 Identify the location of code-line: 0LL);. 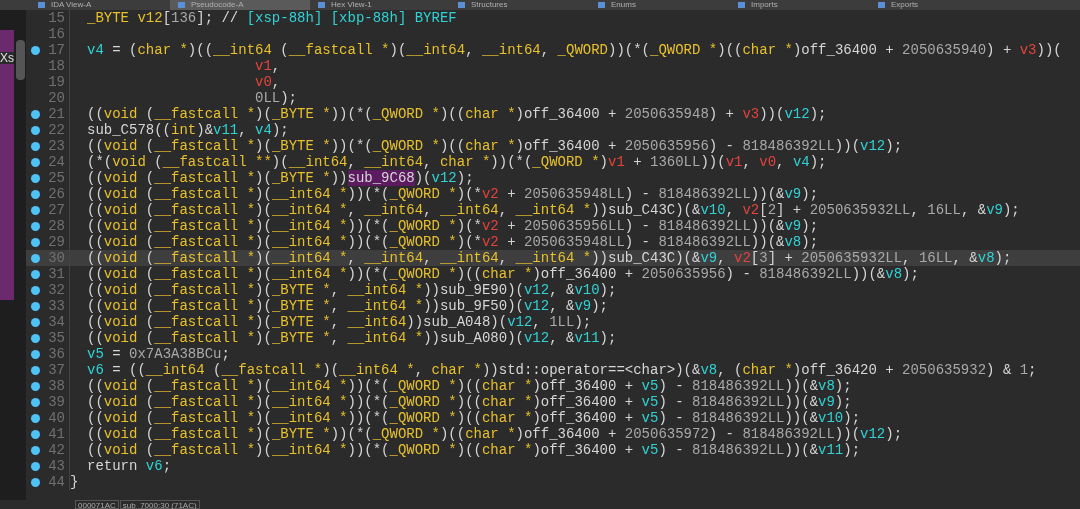
(276, 98).